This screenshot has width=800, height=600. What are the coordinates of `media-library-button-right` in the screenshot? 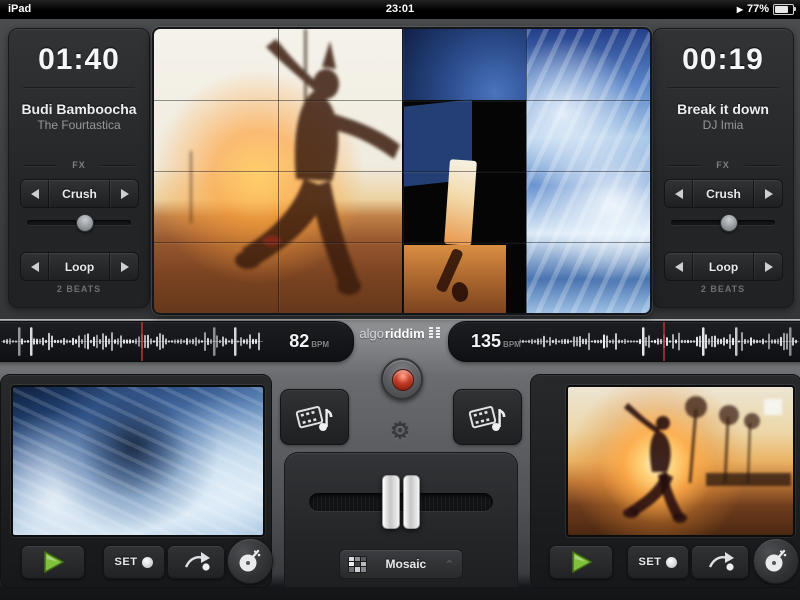 It's located at (487, 417).